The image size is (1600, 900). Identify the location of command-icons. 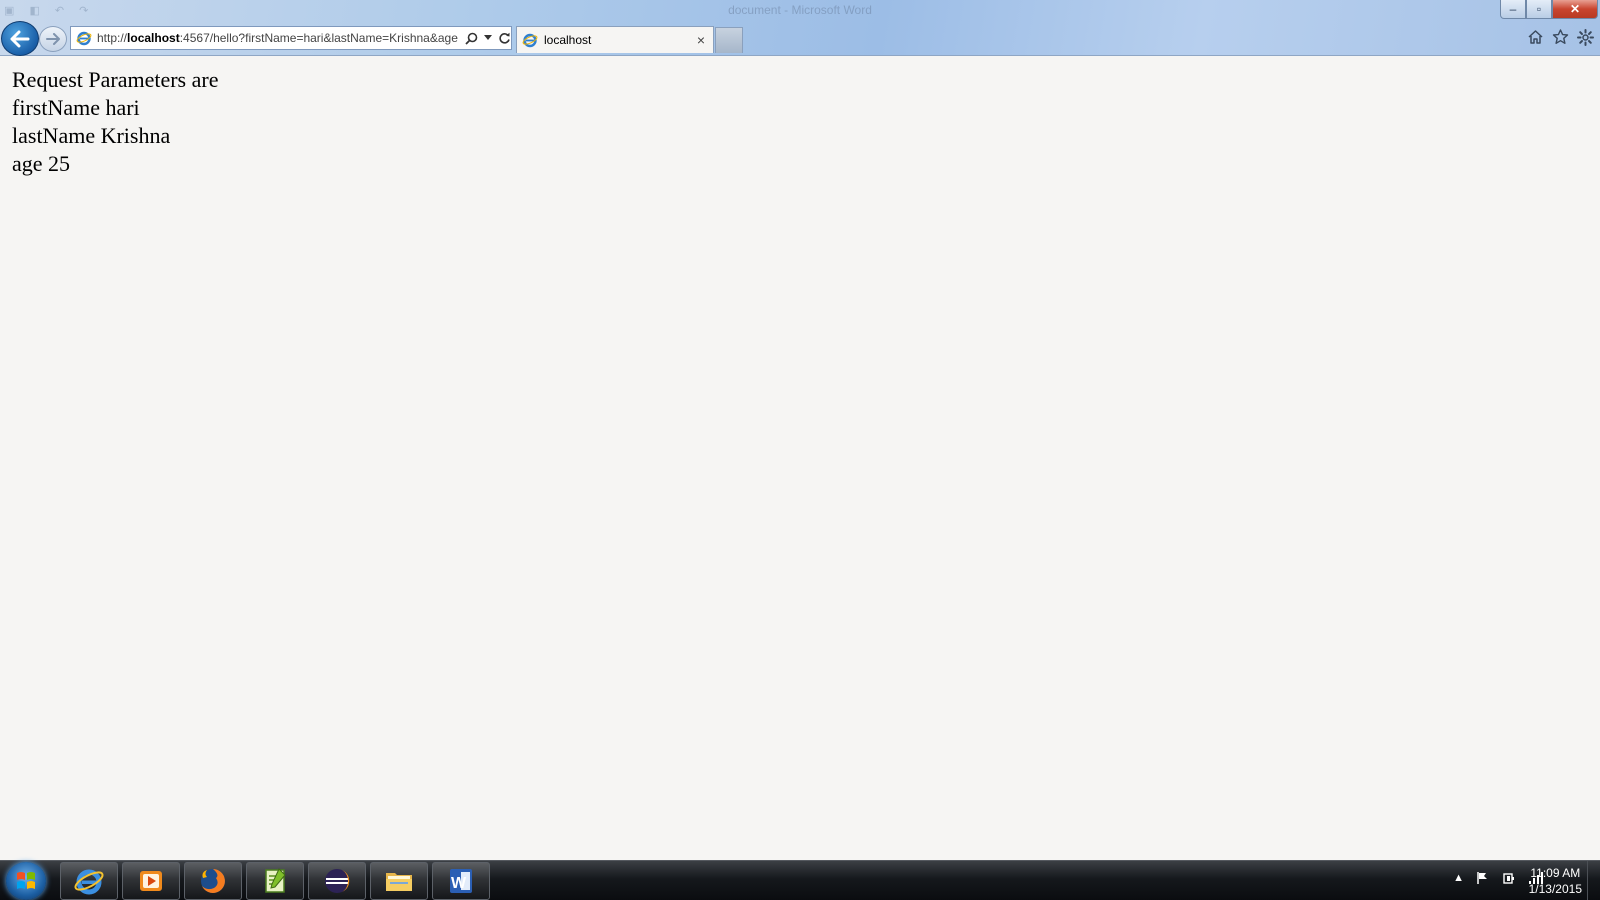
(1560, 37).